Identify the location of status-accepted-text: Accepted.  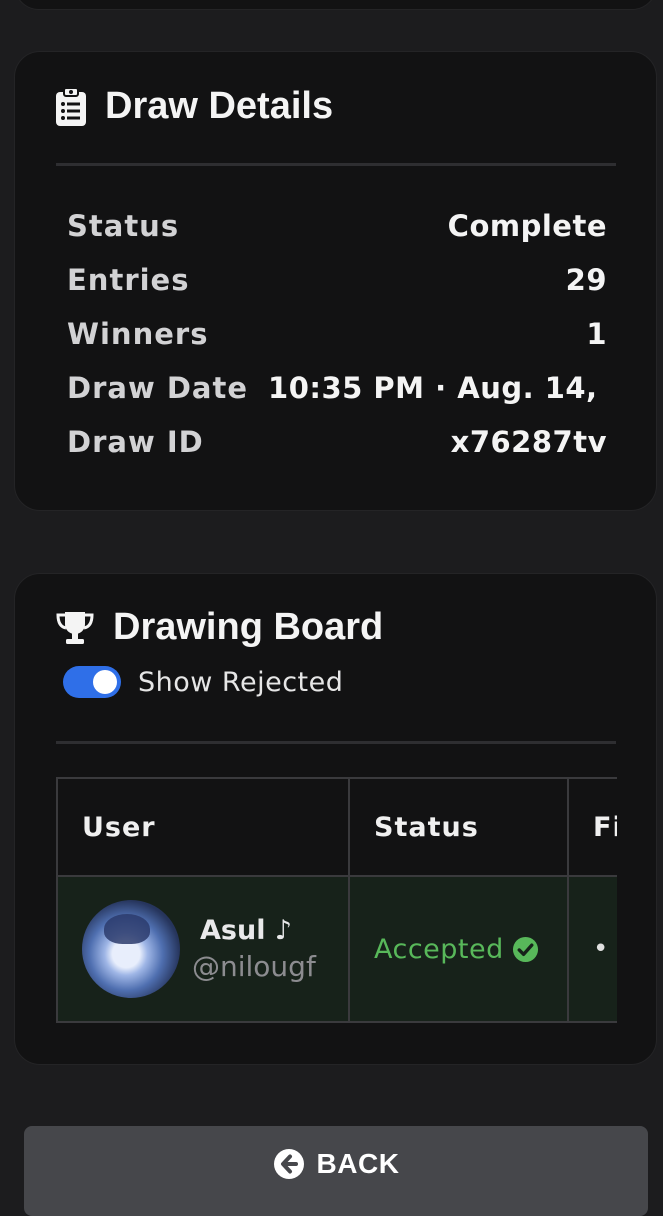
(439, 949).